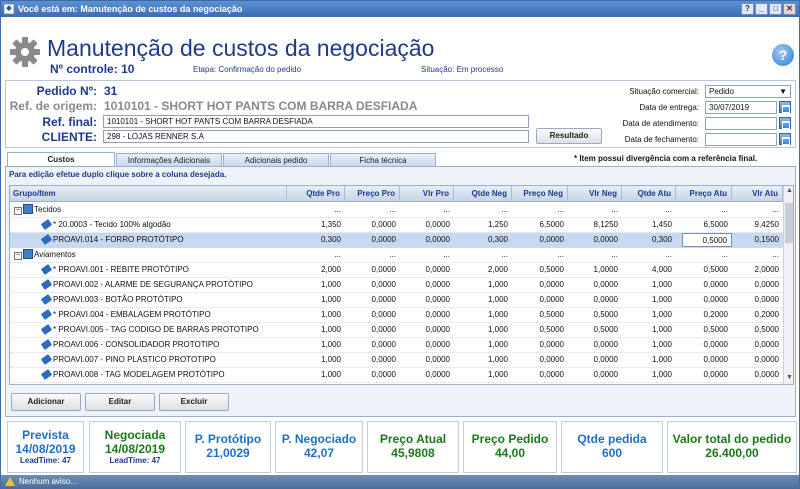 This screenshot has width=800, height=489. I want to click on help-window-button: ?, so click(747, 9).